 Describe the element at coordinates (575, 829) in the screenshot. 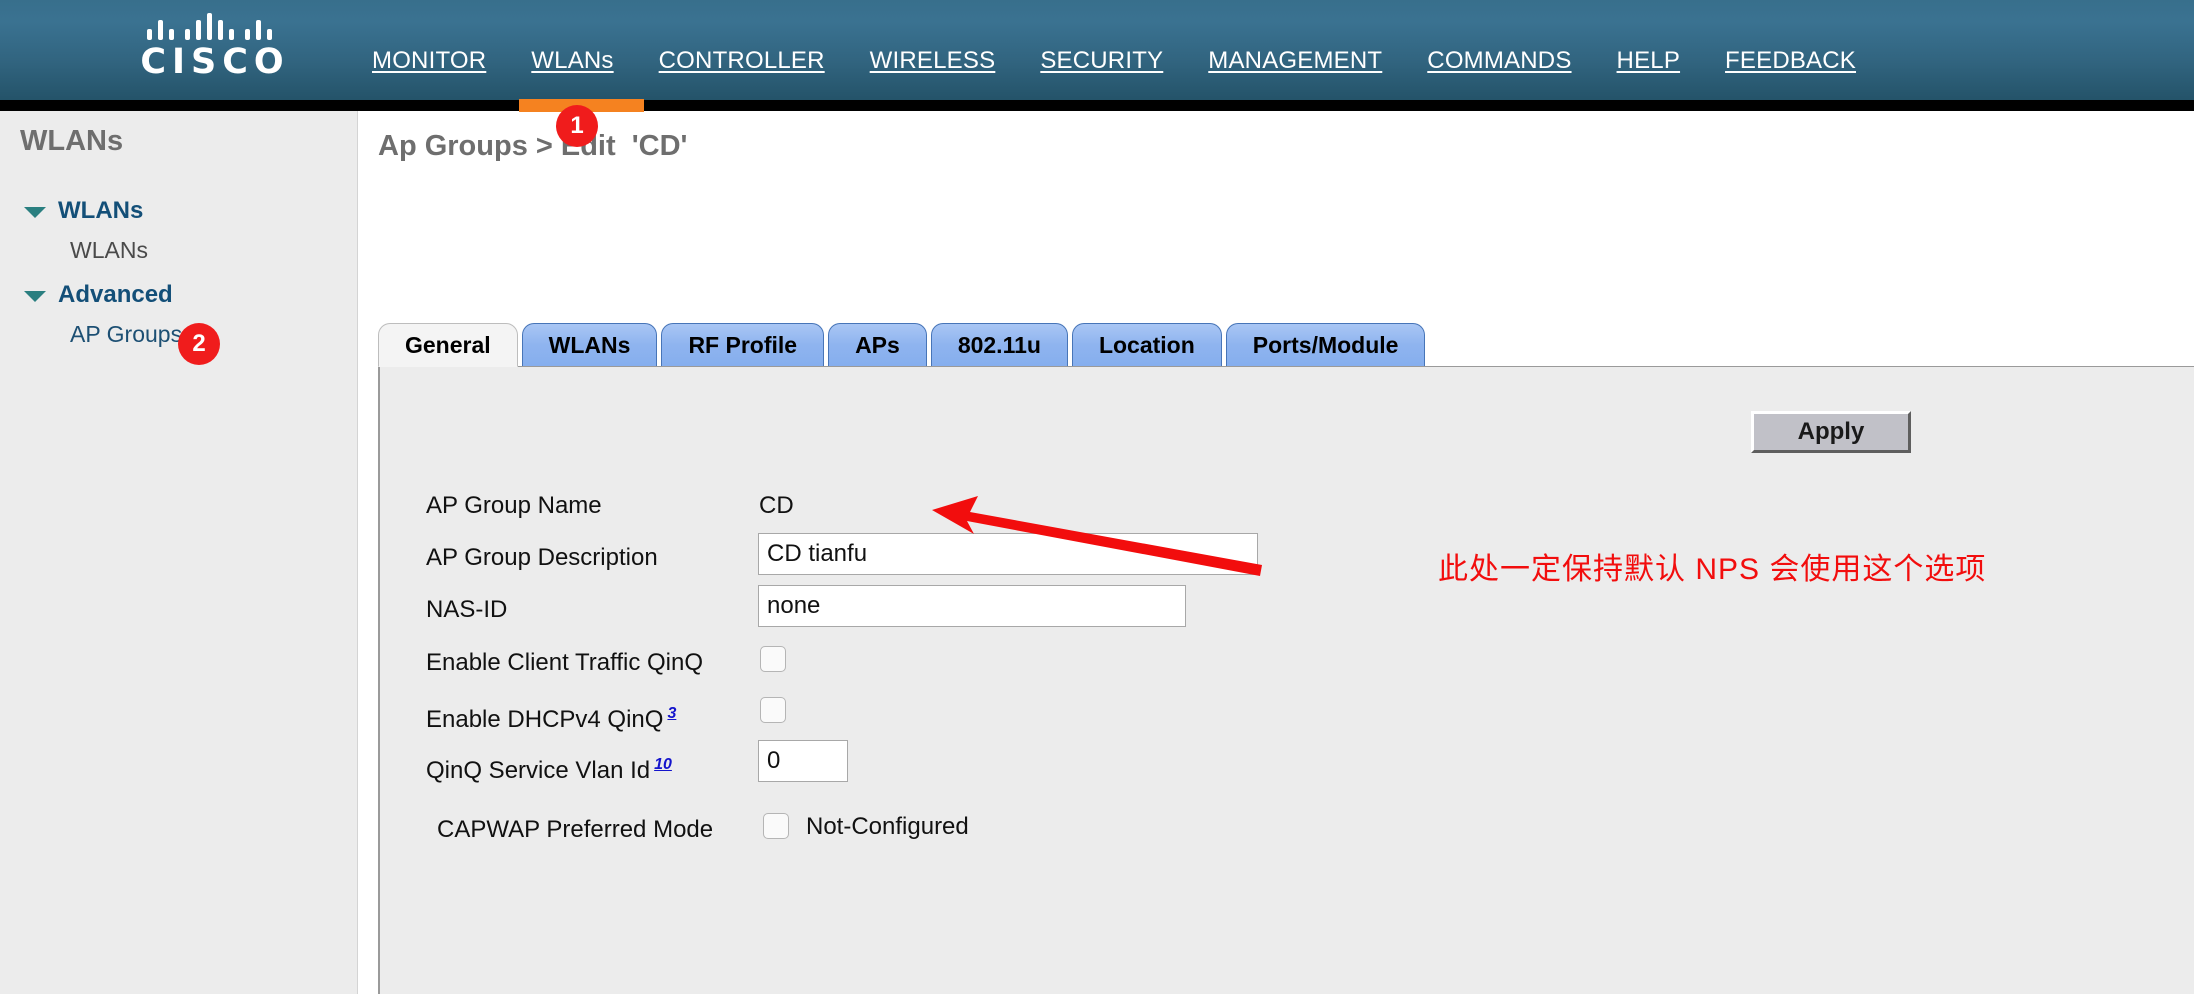

I see `capwap-preferred-mode-label: CAPWAP Preferred Mode` at that location.